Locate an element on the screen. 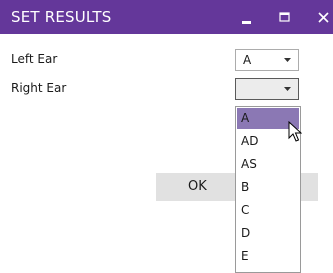 This screenshot has width=333, height=273. dropdown-option: C is located at coordinates (268, 210).